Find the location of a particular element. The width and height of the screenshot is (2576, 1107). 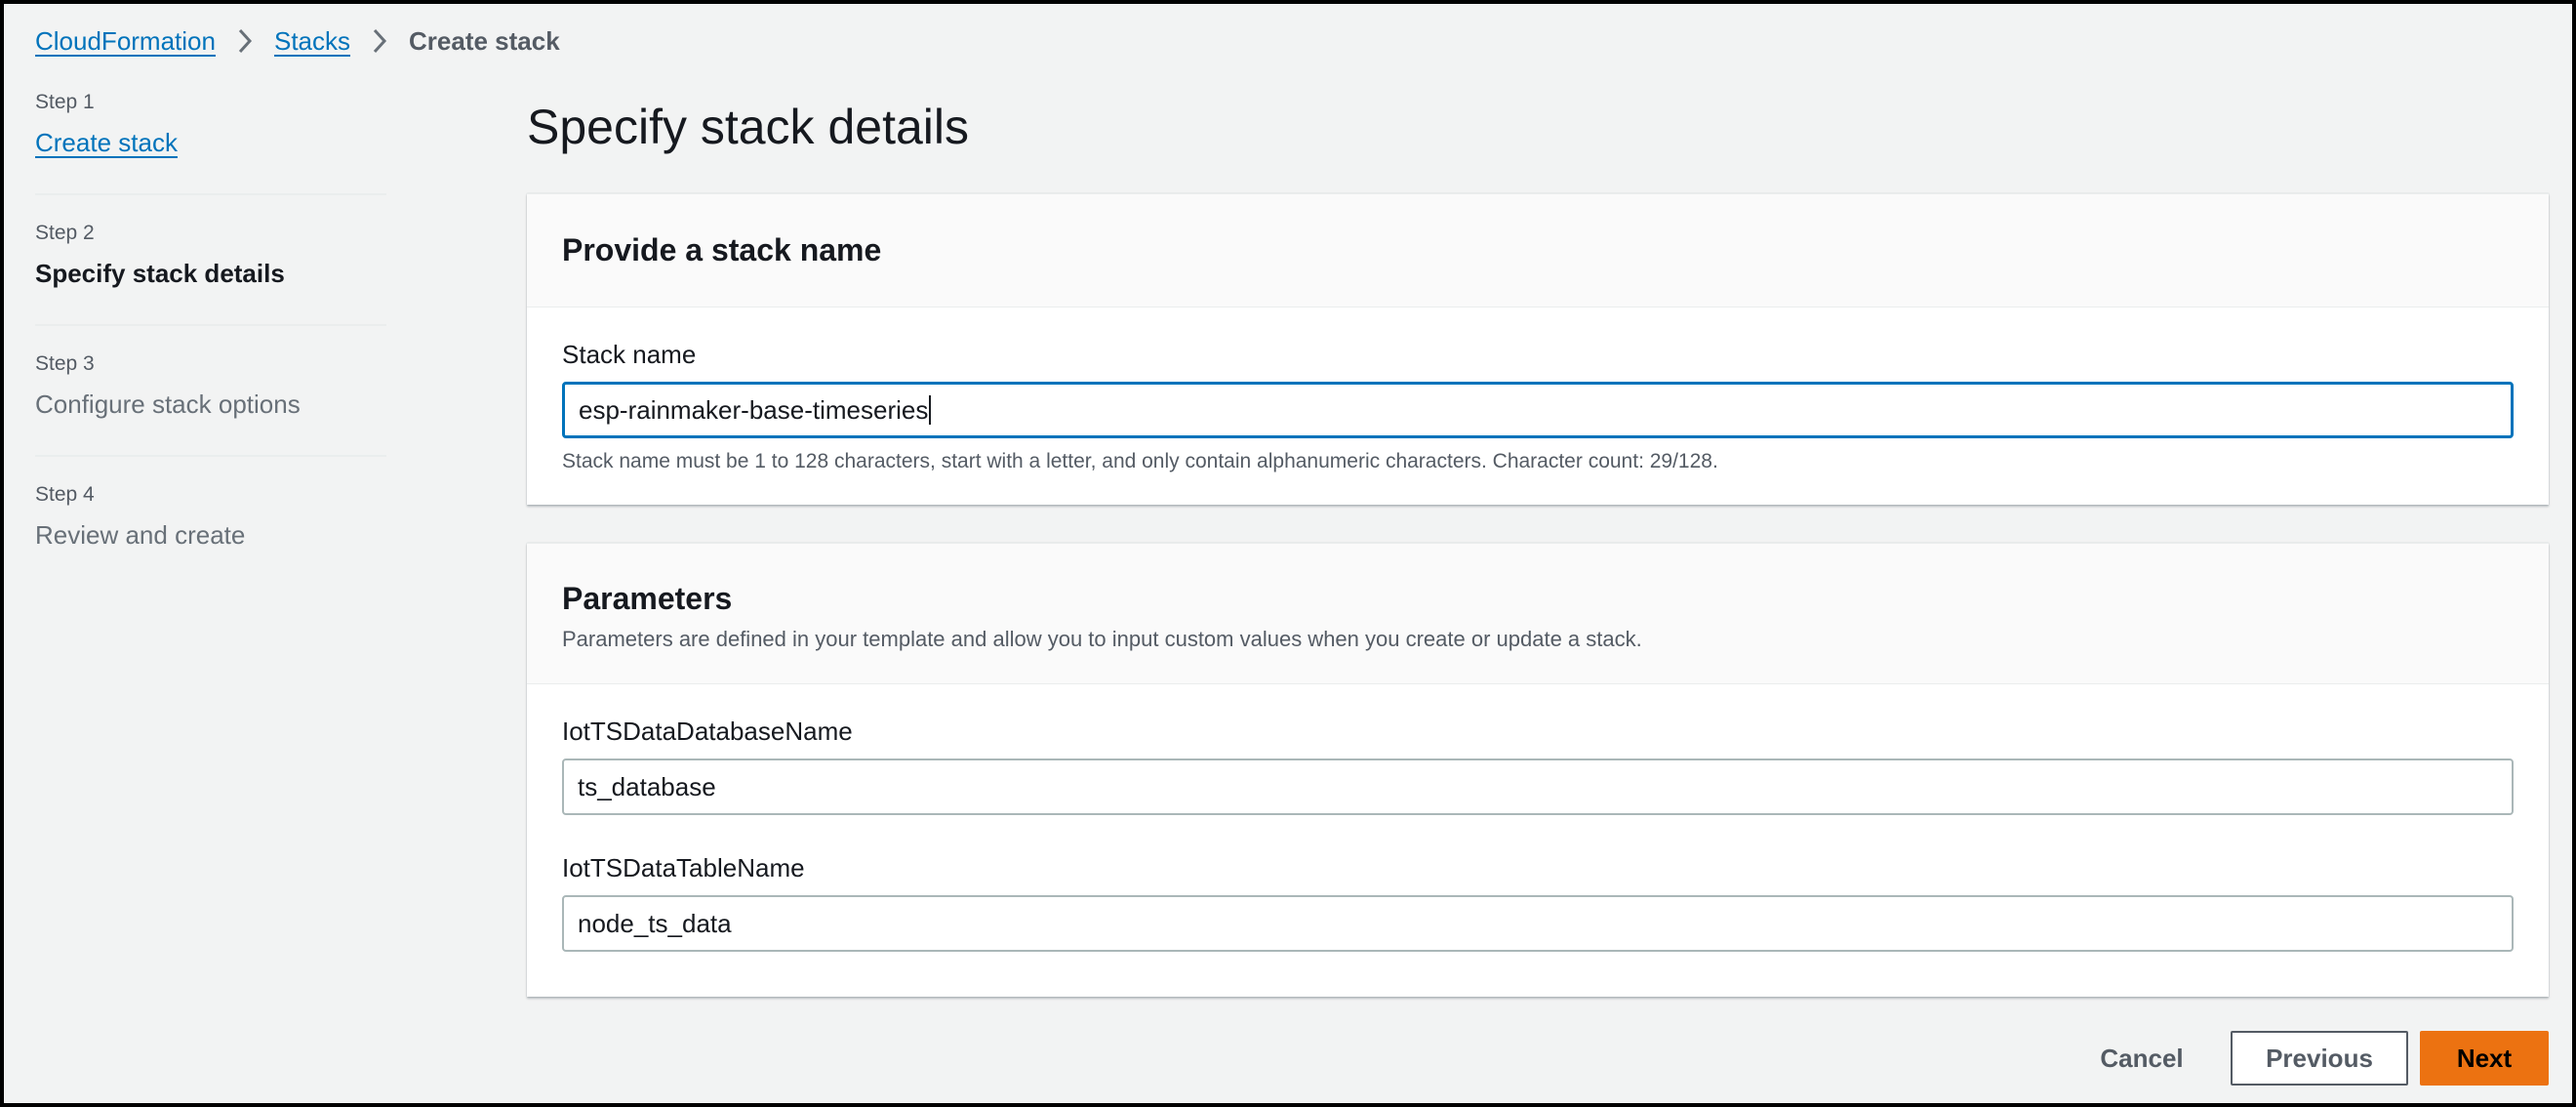

wizard-step-2: Step 2 Specify stack details is located at coordinates (210, 260).